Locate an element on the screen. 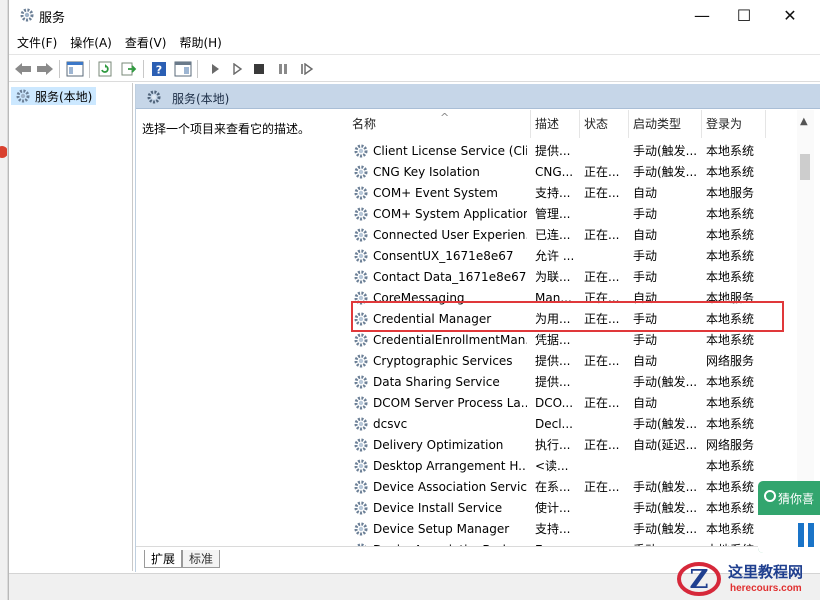 The width and height of the screenshot is (820, 600). table-row: Device Setup Manager 支持... 手动(触发... 本地系统 is located at coordinates (568, 529).